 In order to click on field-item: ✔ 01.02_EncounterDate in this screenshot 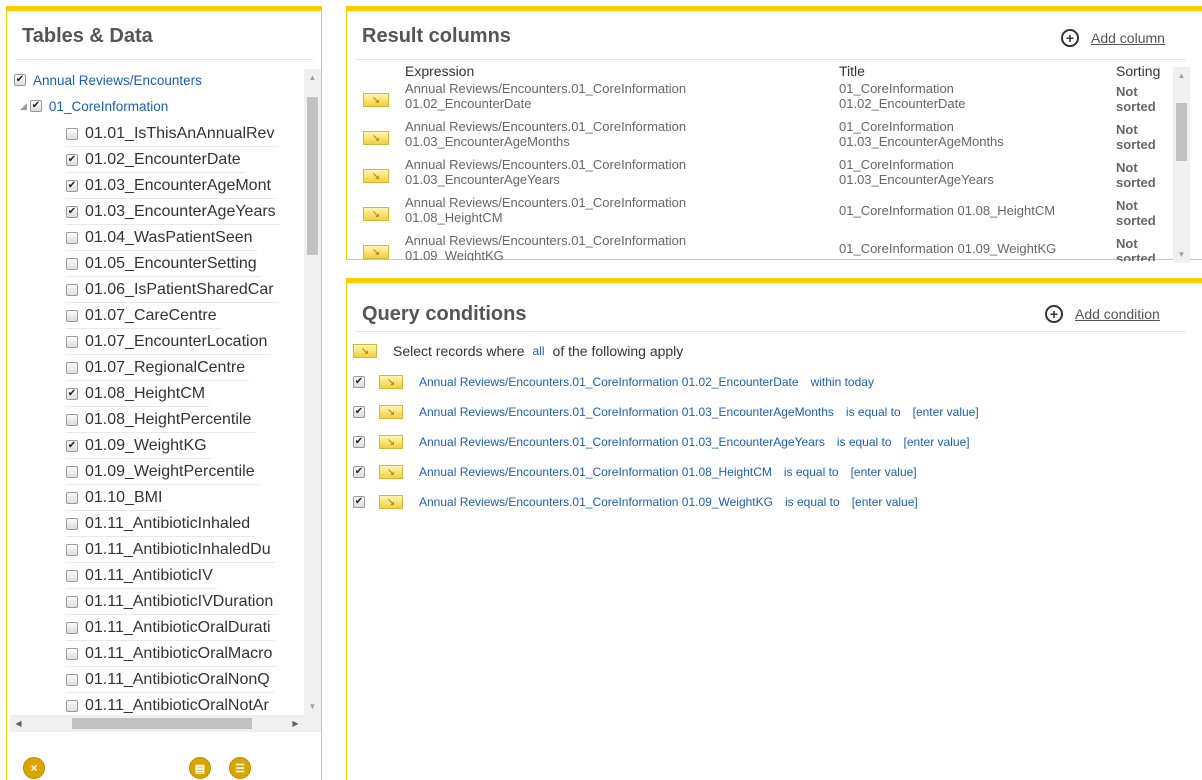, I will do `click(155, 160)`.